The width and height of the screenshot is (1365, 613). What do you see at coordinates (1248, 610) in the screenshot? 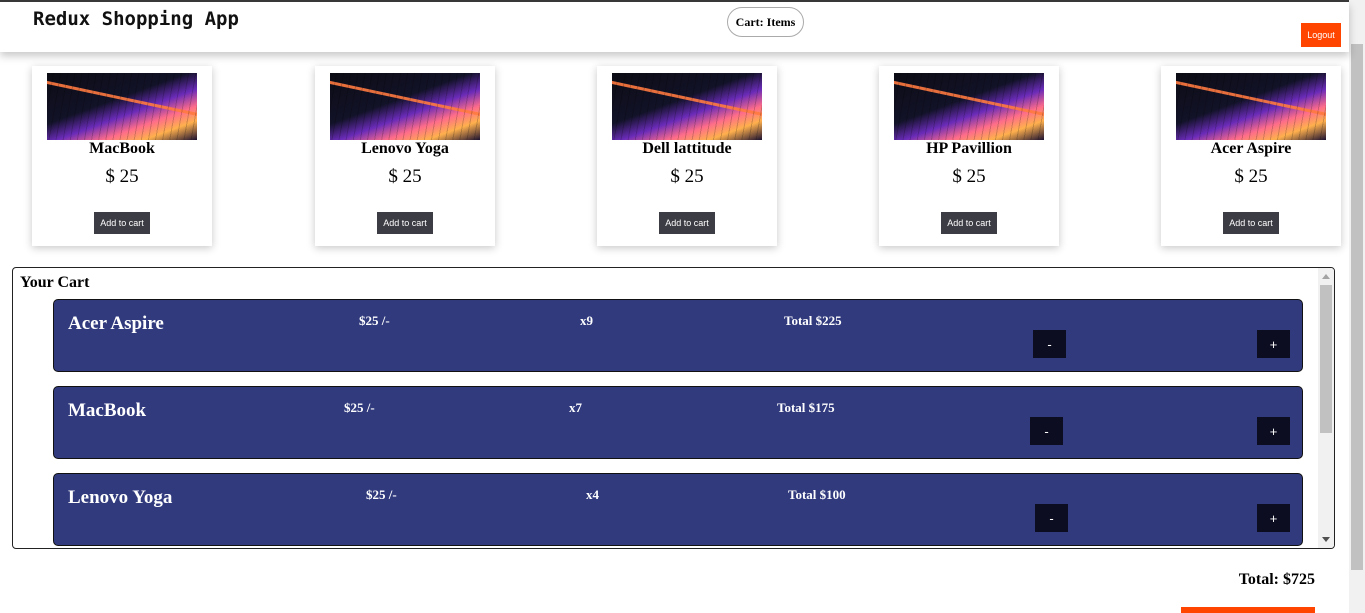
I see `checkout-button` at bounding box center [1248, 610].